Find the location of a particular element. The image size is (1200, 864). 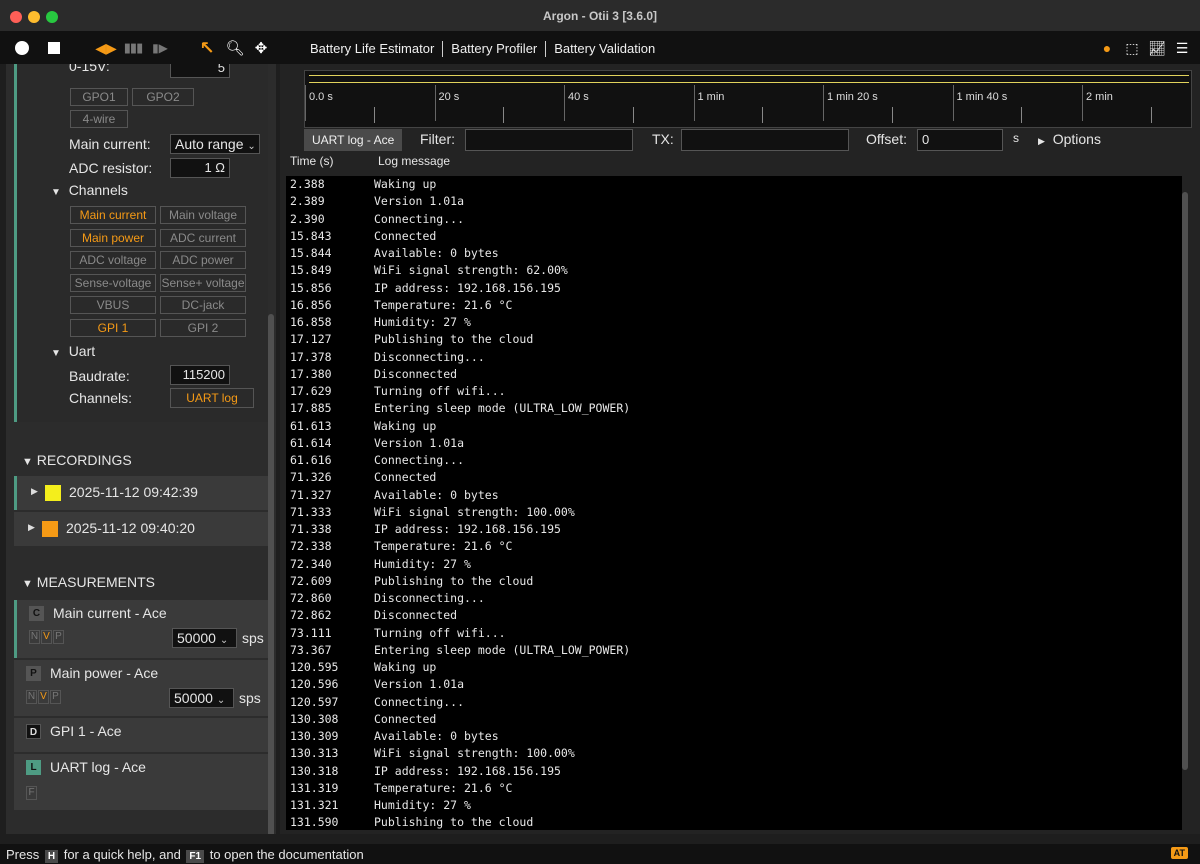

log-row: 2.388 Waking up is located at coordinates (734, 184).